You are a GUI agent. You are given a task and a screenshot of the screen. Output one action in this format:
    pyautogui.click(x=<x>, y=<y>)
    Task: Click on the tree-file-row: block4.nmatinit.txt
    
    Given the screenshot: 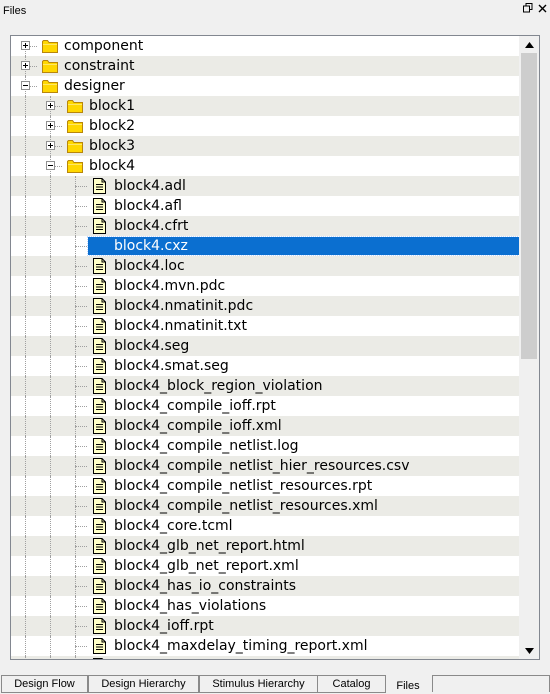 What is the action you would take?
    pyautogui.click(x=265, y=326)
    